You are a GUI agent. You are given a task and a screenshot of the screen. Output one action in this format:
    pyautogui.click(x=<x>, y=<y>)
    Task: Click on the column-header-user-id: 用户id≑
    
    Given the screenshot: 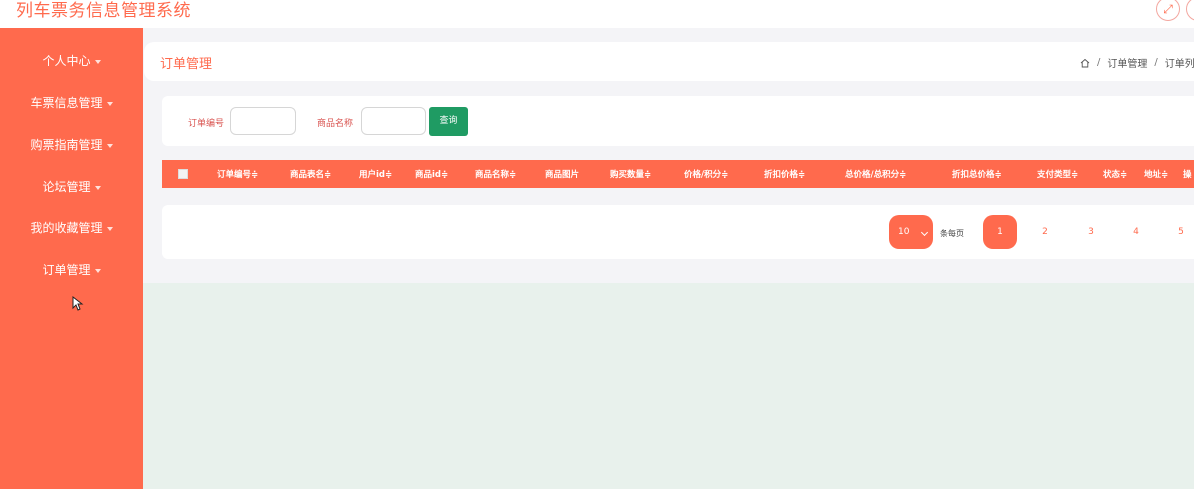 What is the action you would take?
    pyautogui.click(x=375, y=174)
    